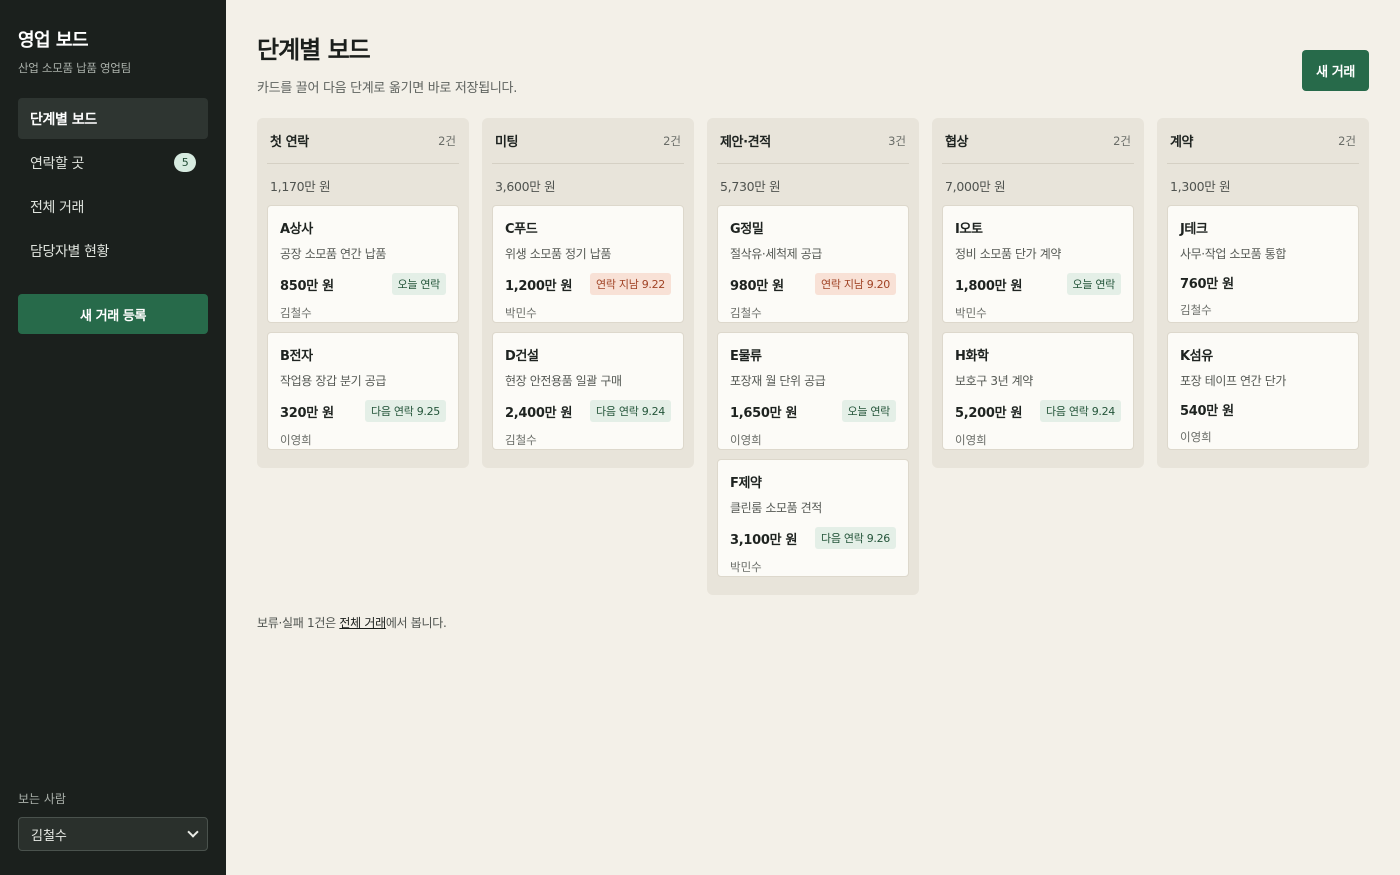 Image resolution: width=1400 pixels, height=875 pixels. I want to click on column-total: 1,300만 원, so click(1200, 186).